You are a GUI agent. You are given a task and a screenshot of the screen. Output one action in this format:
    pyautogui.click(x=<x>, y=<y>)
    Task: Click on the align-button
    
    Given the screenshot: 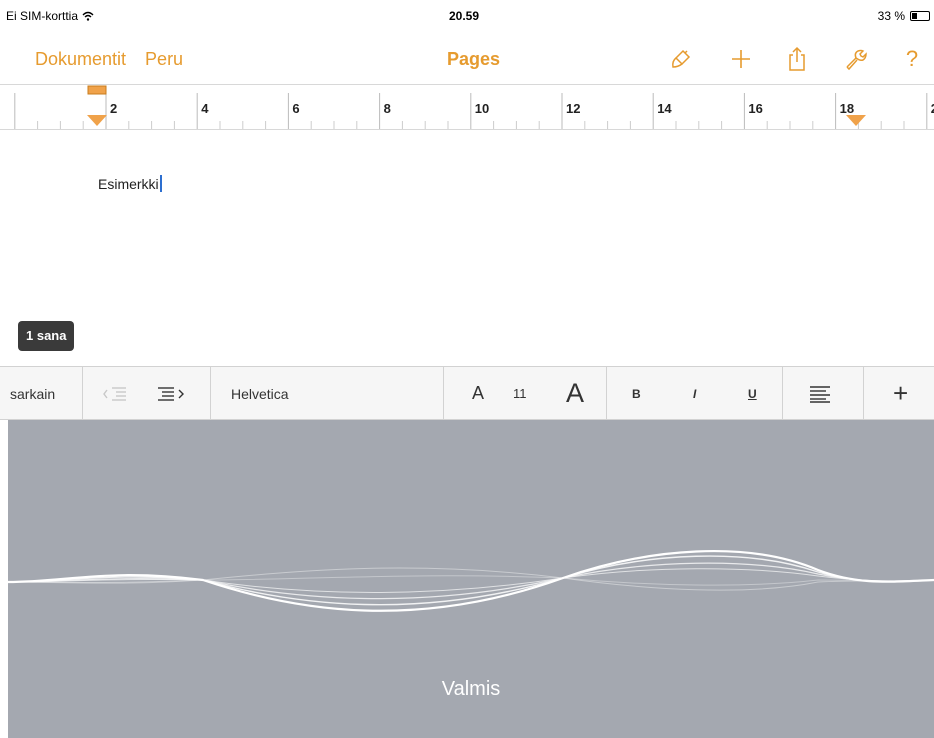 What is the action you would take?
    pyautogui.click(x=820, y=393)
    